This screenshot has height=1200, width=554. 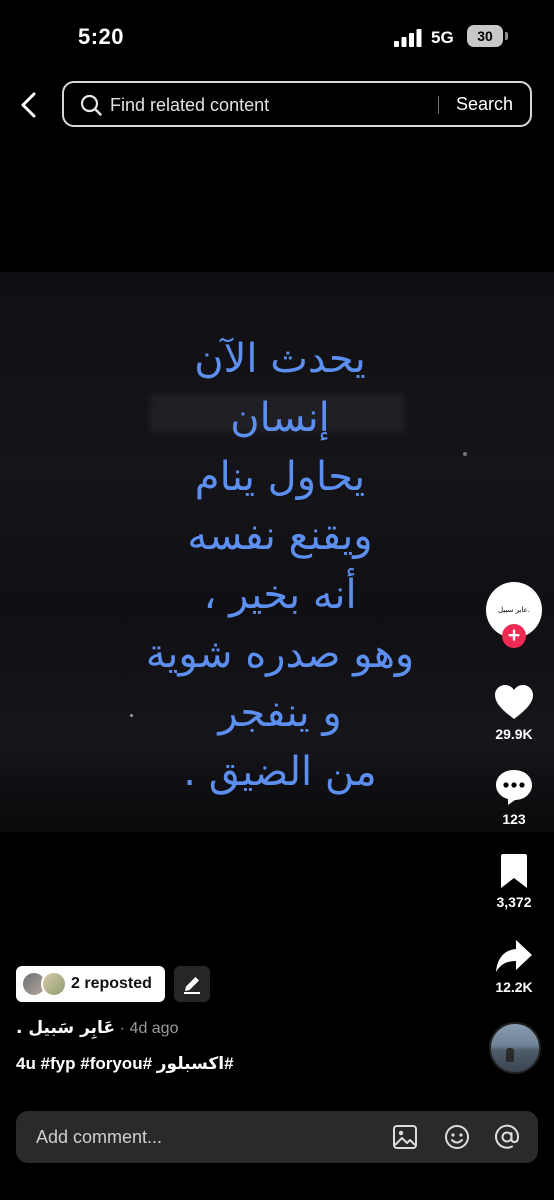 I want to click on chevron-left-icon, so click(x=28, y=105).